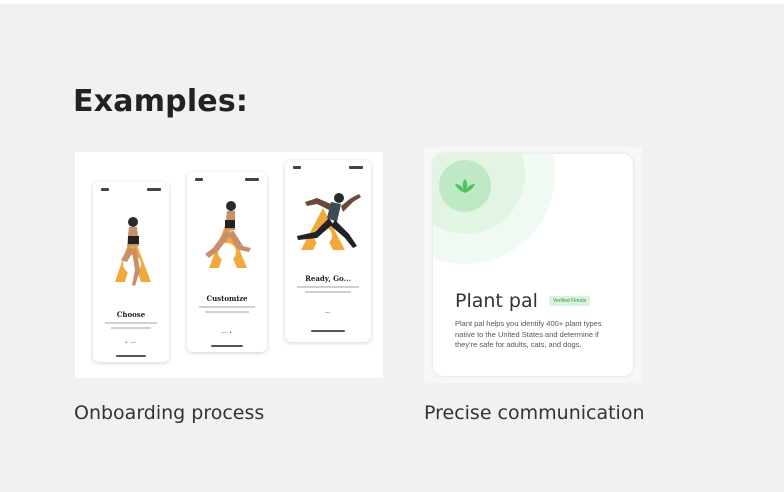  I want to click on onboarding-screen-1: Choose • —, so click(131, 272).